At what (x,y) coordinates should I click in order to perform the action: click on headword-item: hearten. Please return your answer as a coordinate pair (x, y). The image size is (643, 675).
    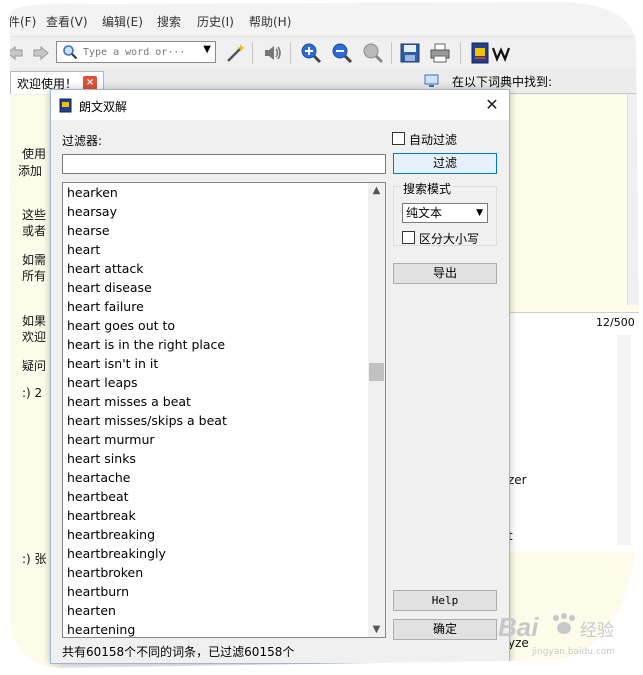
    Looking at the image, I should click on (216, 610).